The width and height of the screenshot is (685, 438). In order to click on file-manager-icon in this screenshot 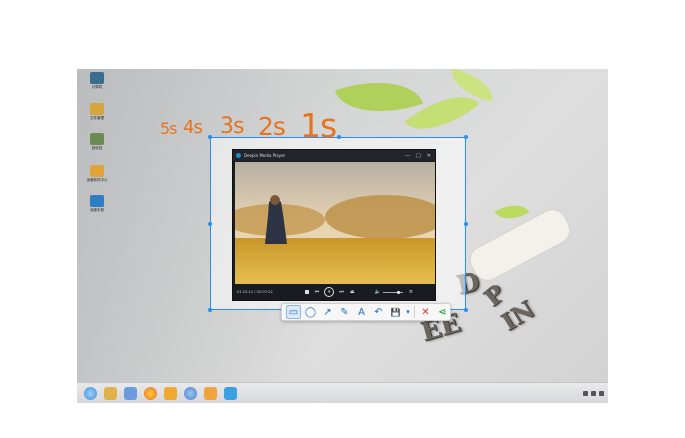, I will do `click(110, 393)`.